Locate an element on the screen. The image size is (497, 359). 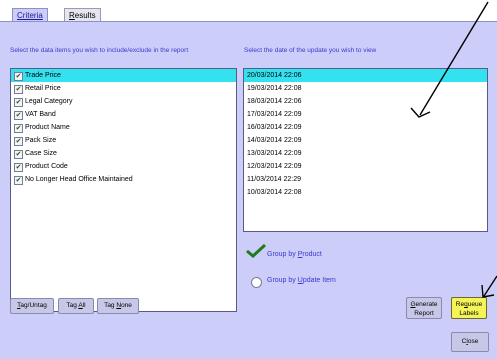
annotation-arrow-requeue is located at coordinates (489, 286).